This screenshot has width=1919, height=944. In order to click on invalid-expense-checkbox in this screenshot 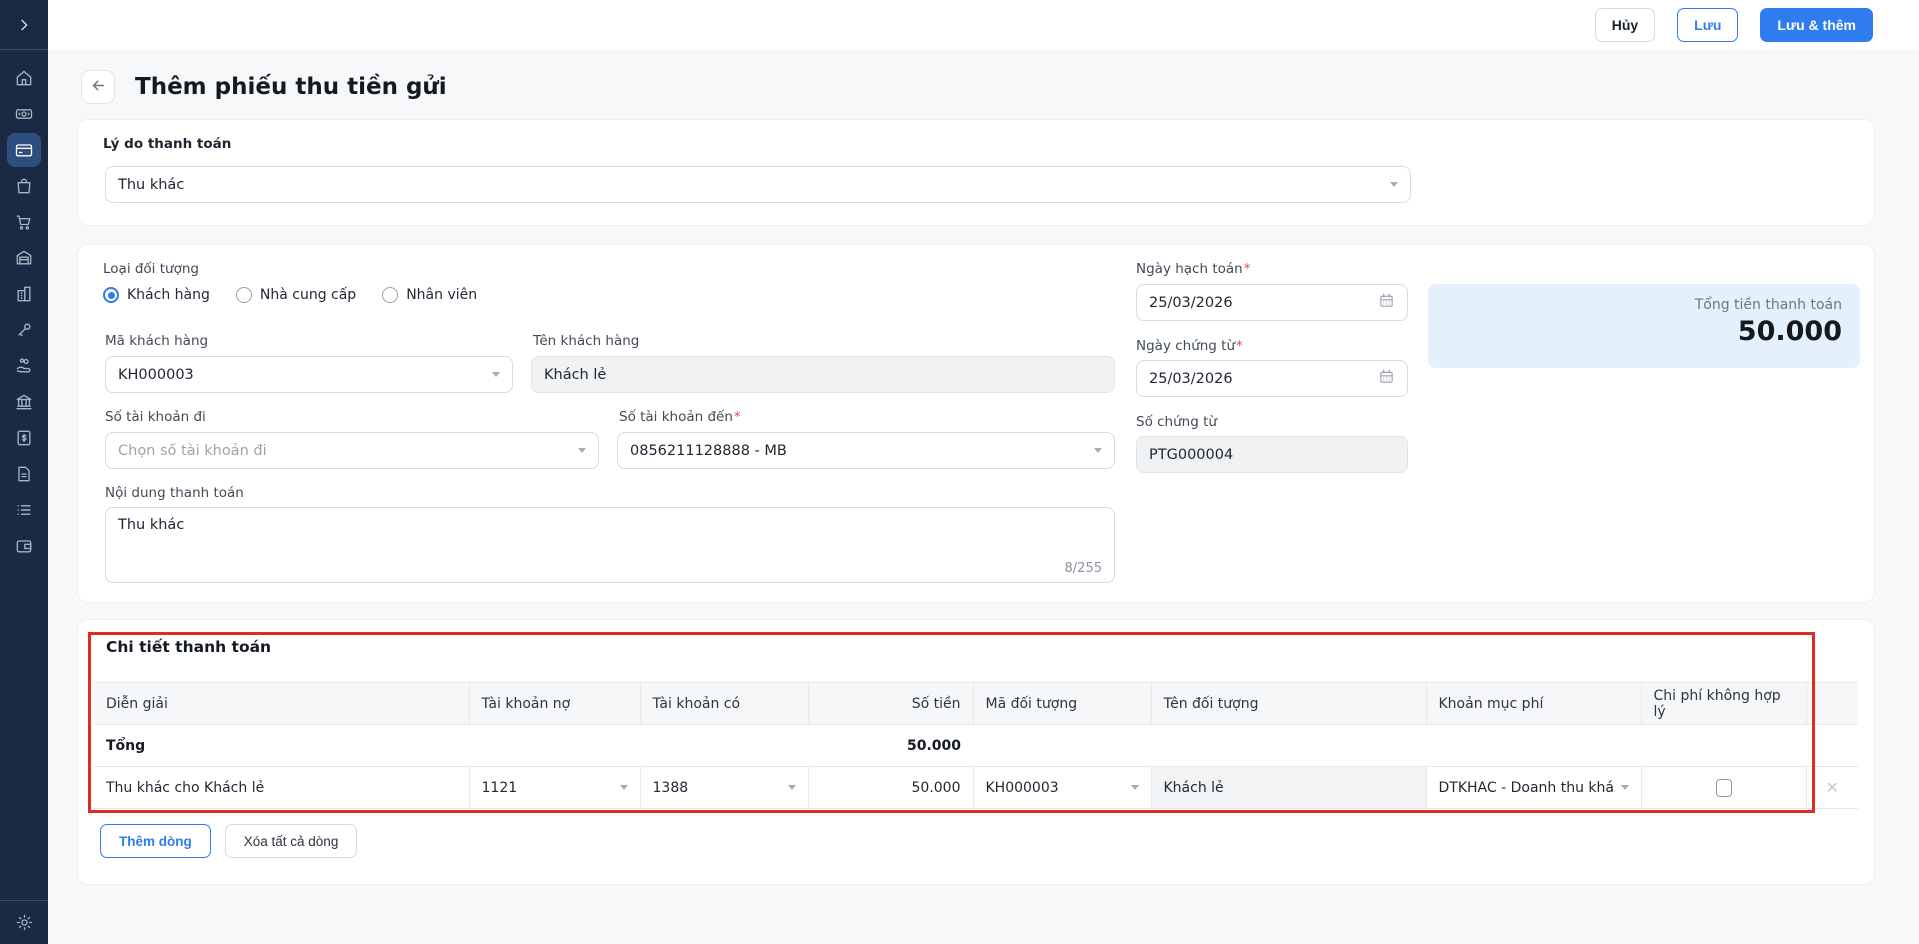, I will do `click(1723, 787)`.